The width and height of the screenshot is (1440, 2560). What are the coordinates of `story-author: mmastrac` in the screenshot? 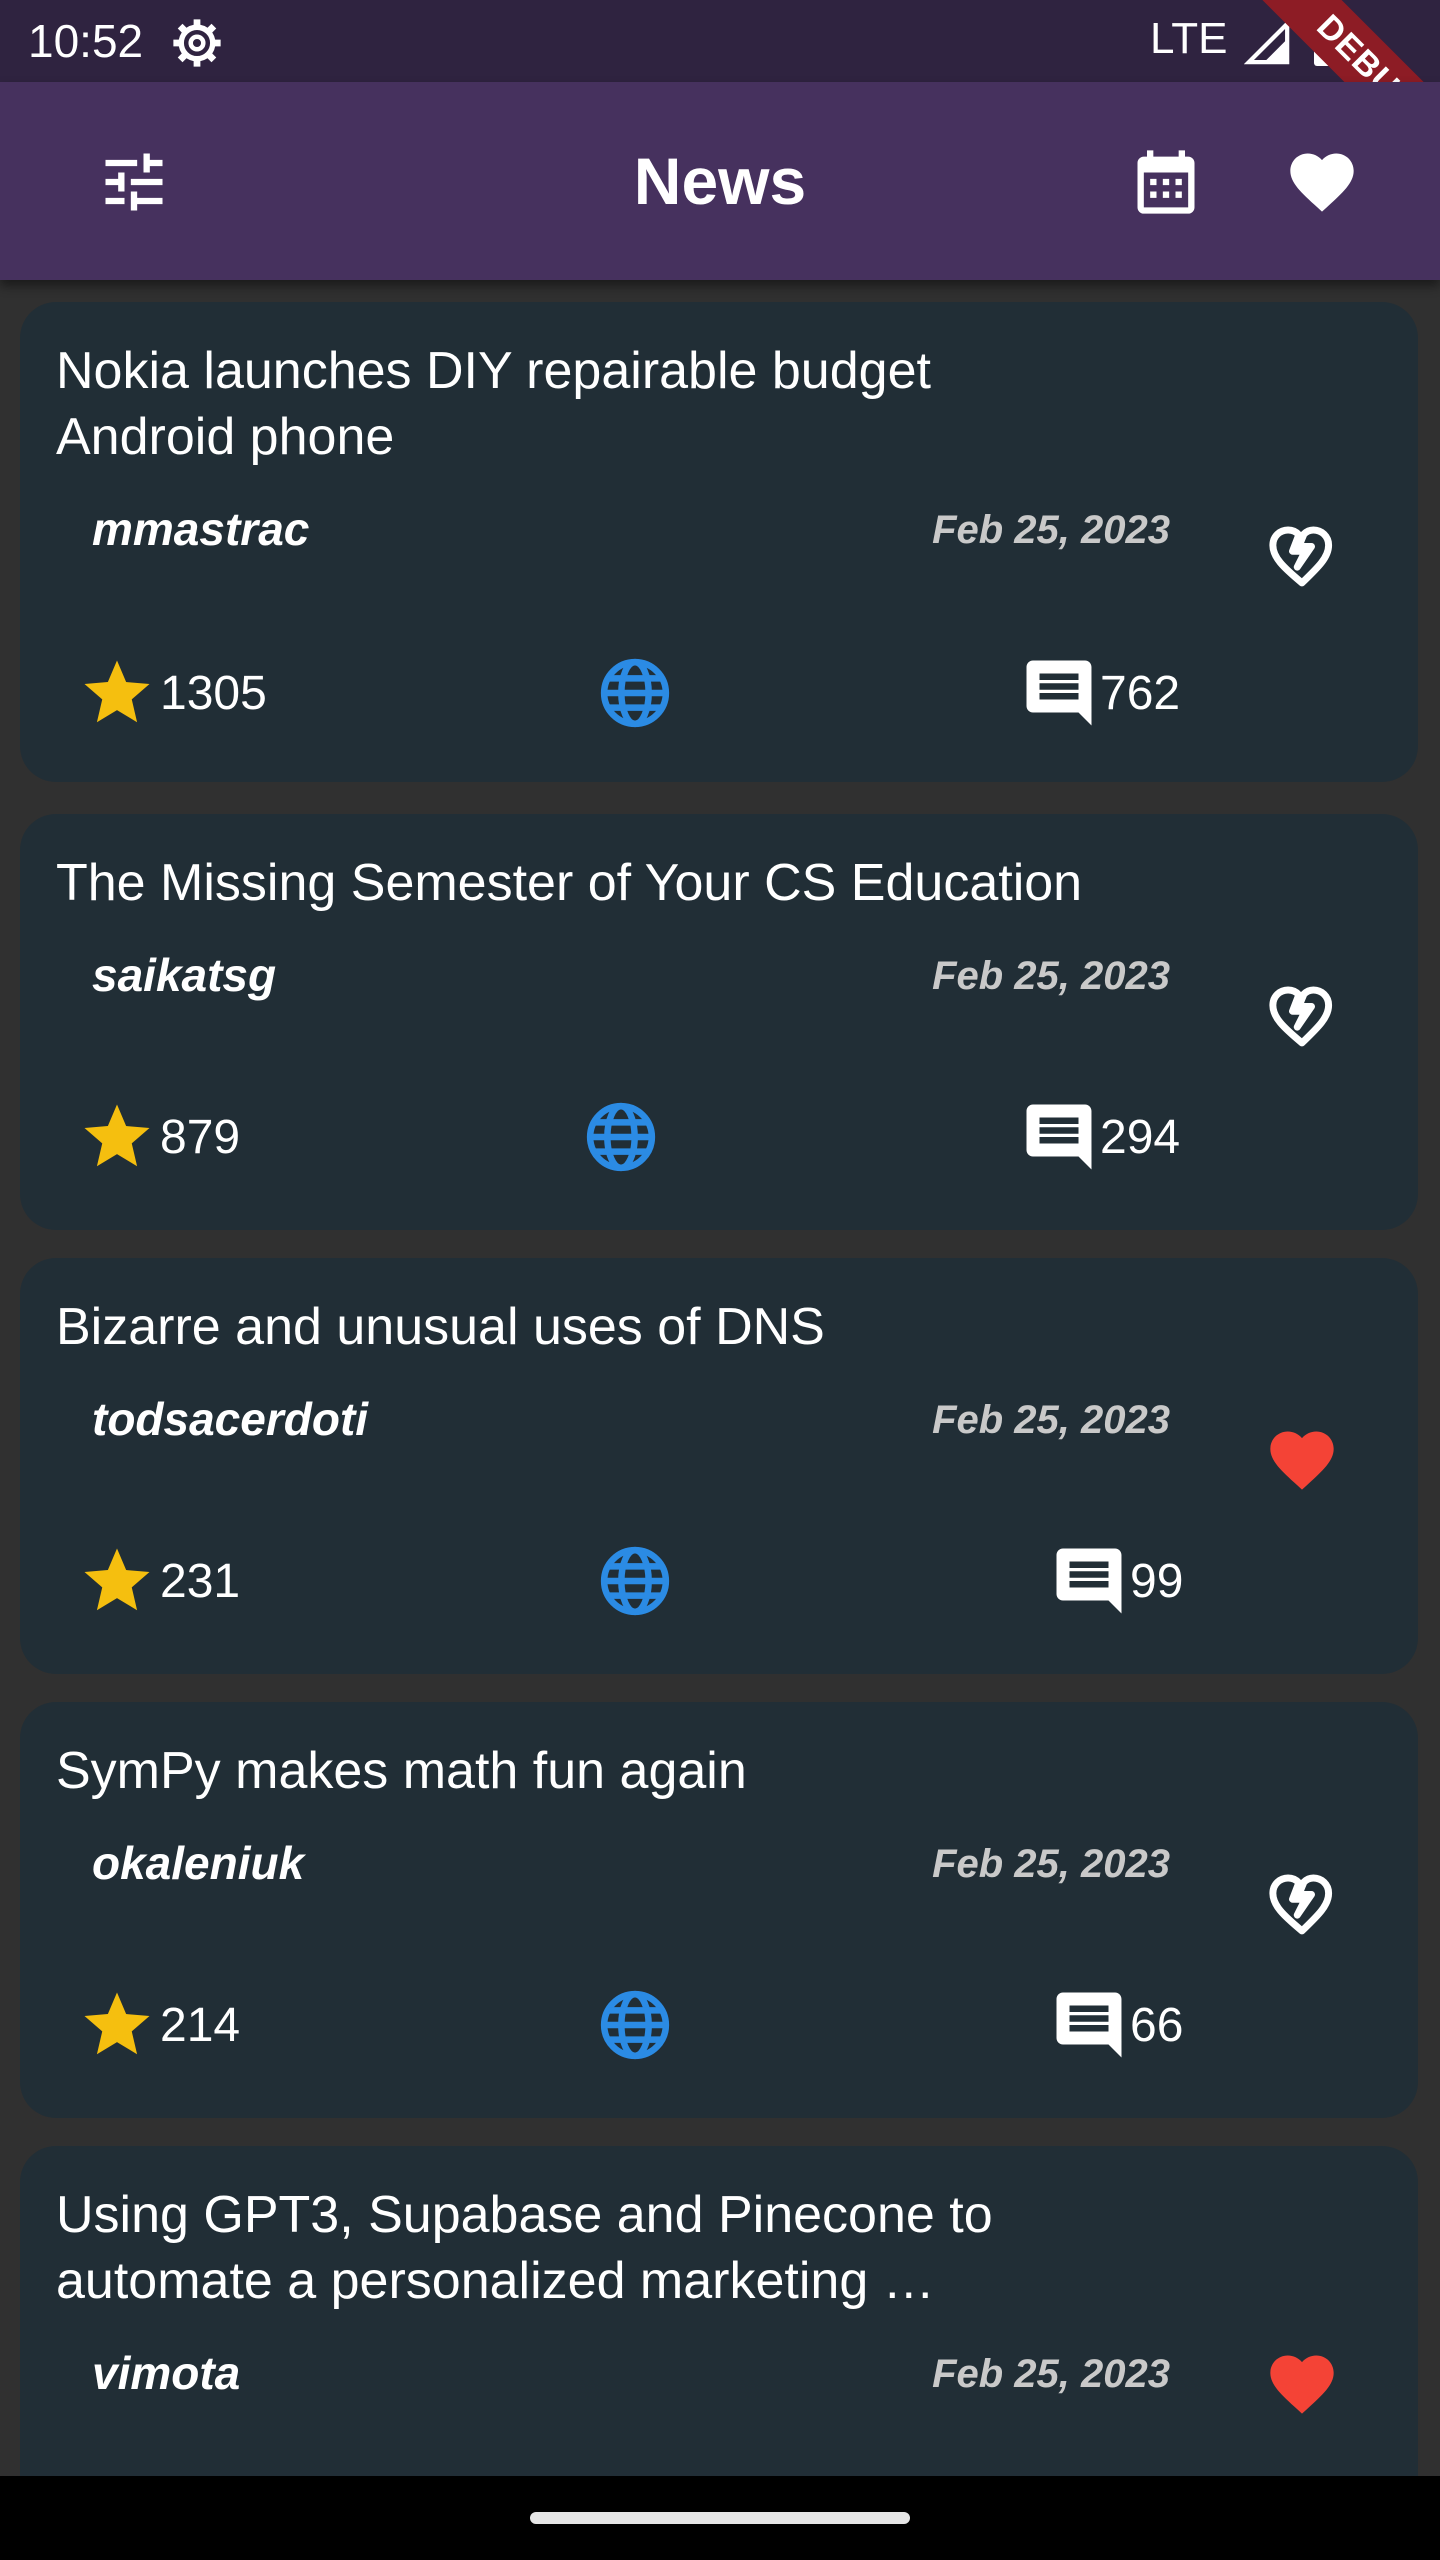 It's located at (201, 529).